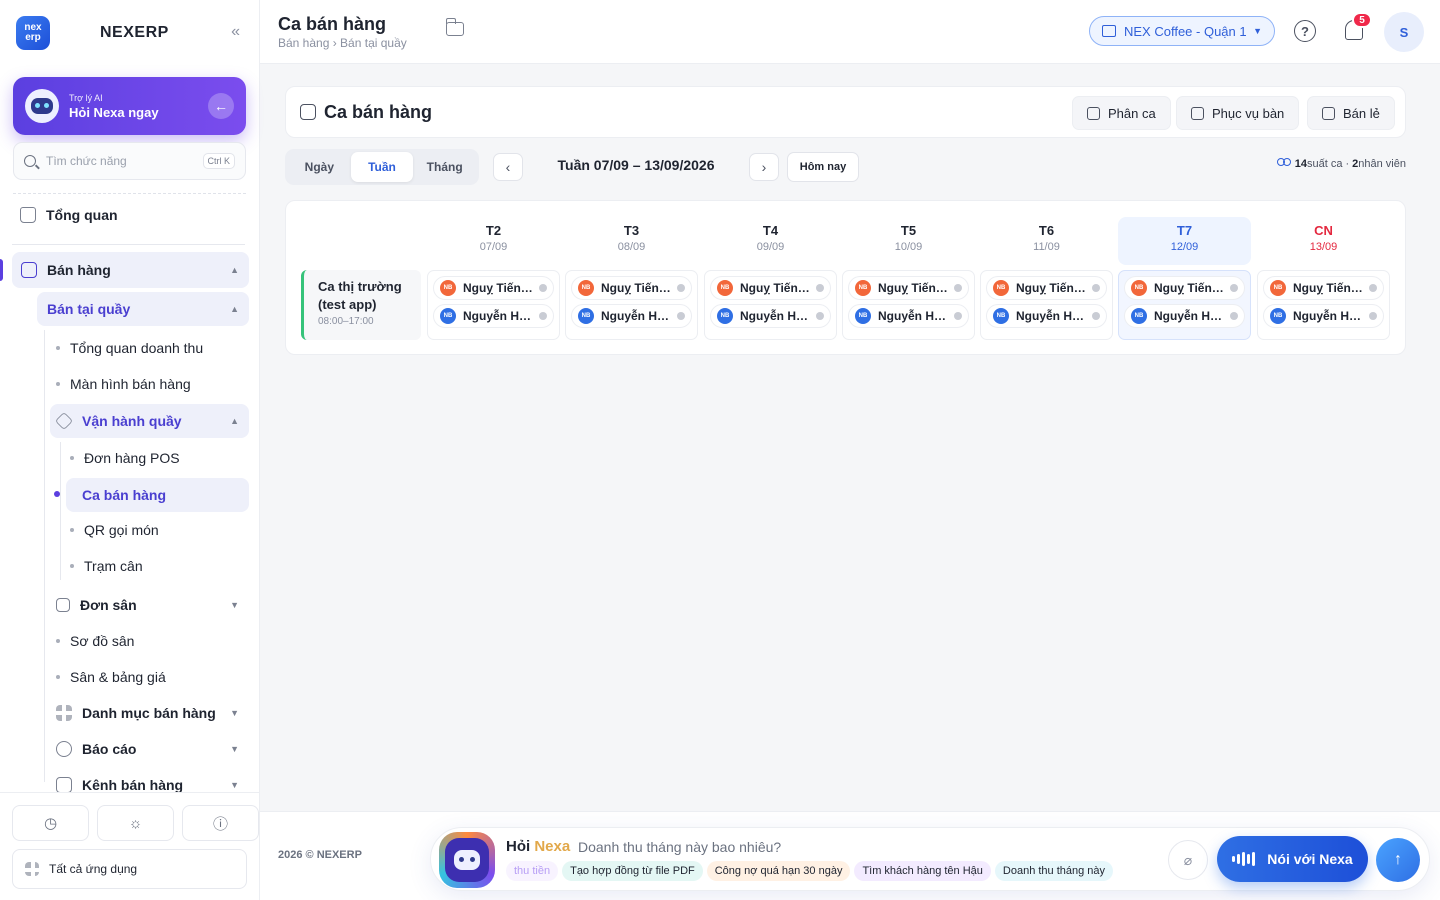 Image resolution: width=1440 pixels, height=900 pixels. What do you see at coordinates (1398, 860) in the screenshot?
I see `send-button: ↑` at bounding box center [1398, 860].